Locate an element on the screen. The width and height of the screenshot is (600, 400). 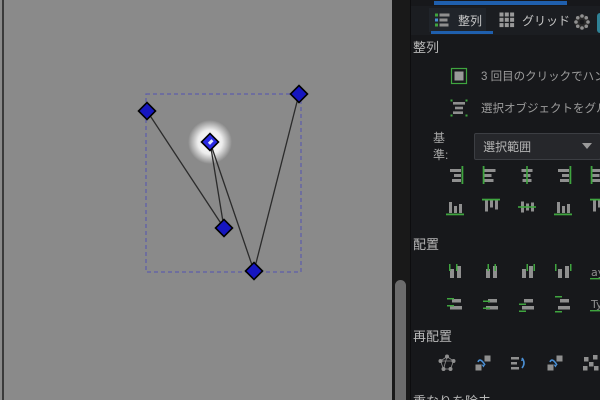
align-right-anchor-icon is located at coordinates (455, 175).